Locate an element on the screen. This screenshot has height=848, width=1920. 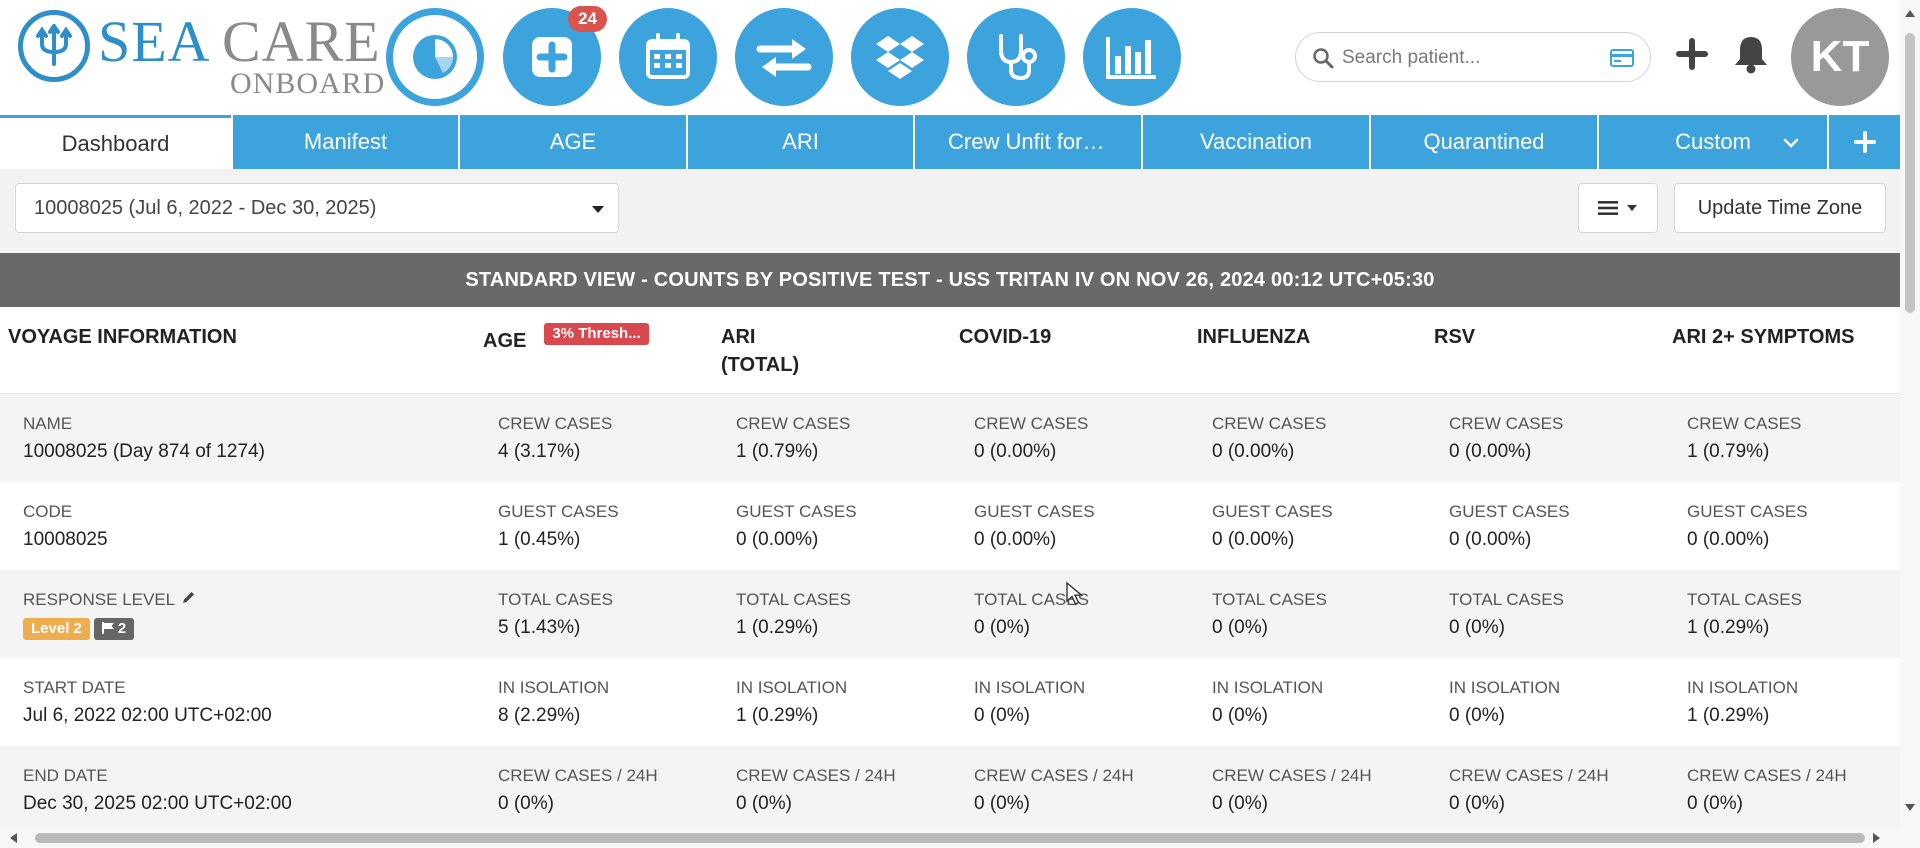
nav-dashboard-button is located at coordinates (435, 57).